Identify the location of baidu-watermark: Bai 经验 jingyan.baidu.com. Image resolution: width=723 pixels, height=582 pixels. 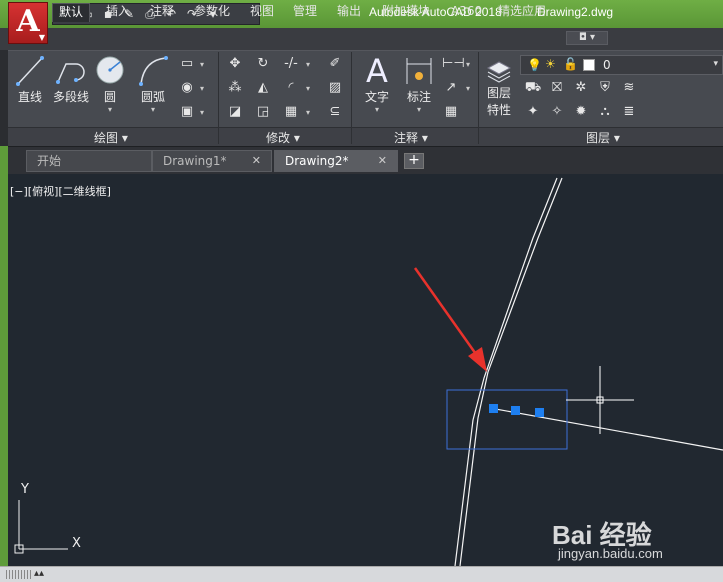
(637, 540).